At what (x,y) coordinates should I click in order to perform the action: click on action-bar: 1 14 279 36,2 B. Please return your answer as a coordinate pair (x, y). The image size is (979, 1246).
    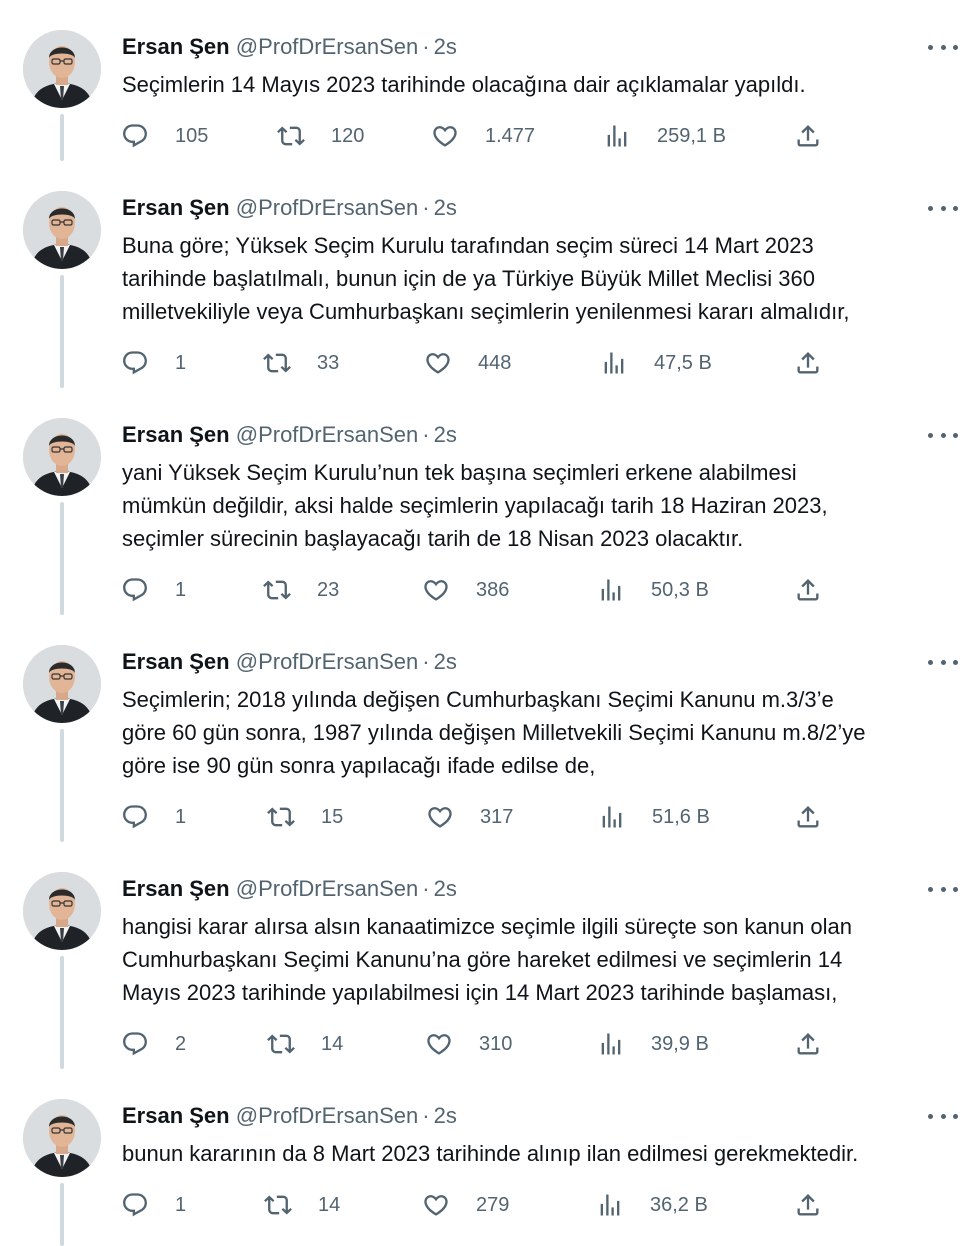
    Looking at the image, I should click on (489, 1205).